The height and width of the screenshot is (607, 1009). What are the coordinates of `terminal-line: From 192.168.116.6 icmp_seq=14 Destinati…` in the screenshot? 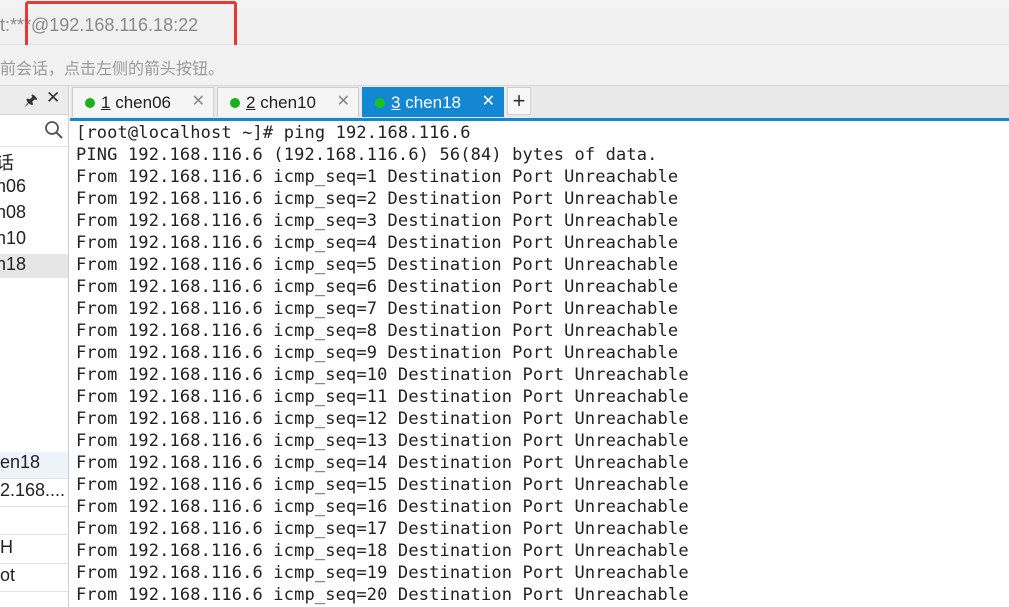 It's located at (382, 463).